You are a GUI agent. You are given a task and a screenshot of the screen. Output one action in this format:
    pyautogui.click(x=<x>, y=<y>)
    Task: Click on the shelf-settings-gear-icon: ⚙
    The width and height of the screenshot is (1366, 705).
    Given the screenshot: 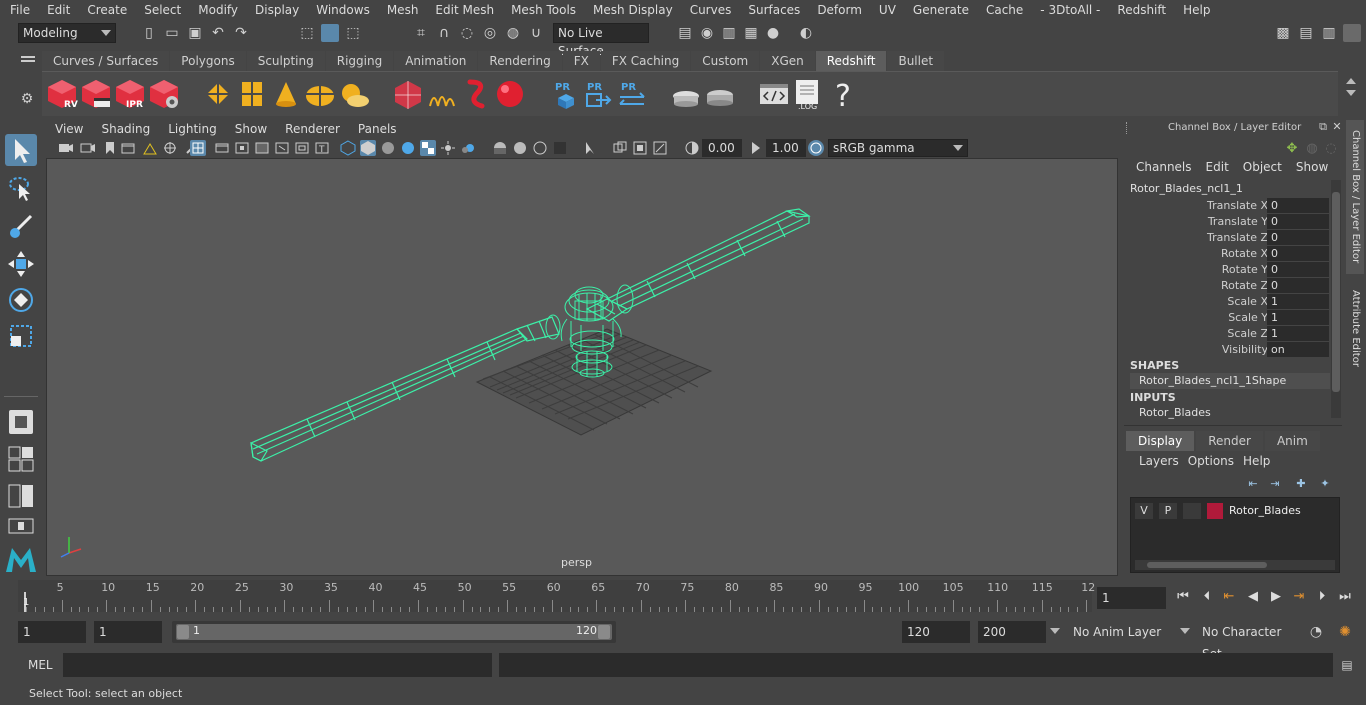 What is the action you would take?
    pyautogui.click(x=27, y=99)
    